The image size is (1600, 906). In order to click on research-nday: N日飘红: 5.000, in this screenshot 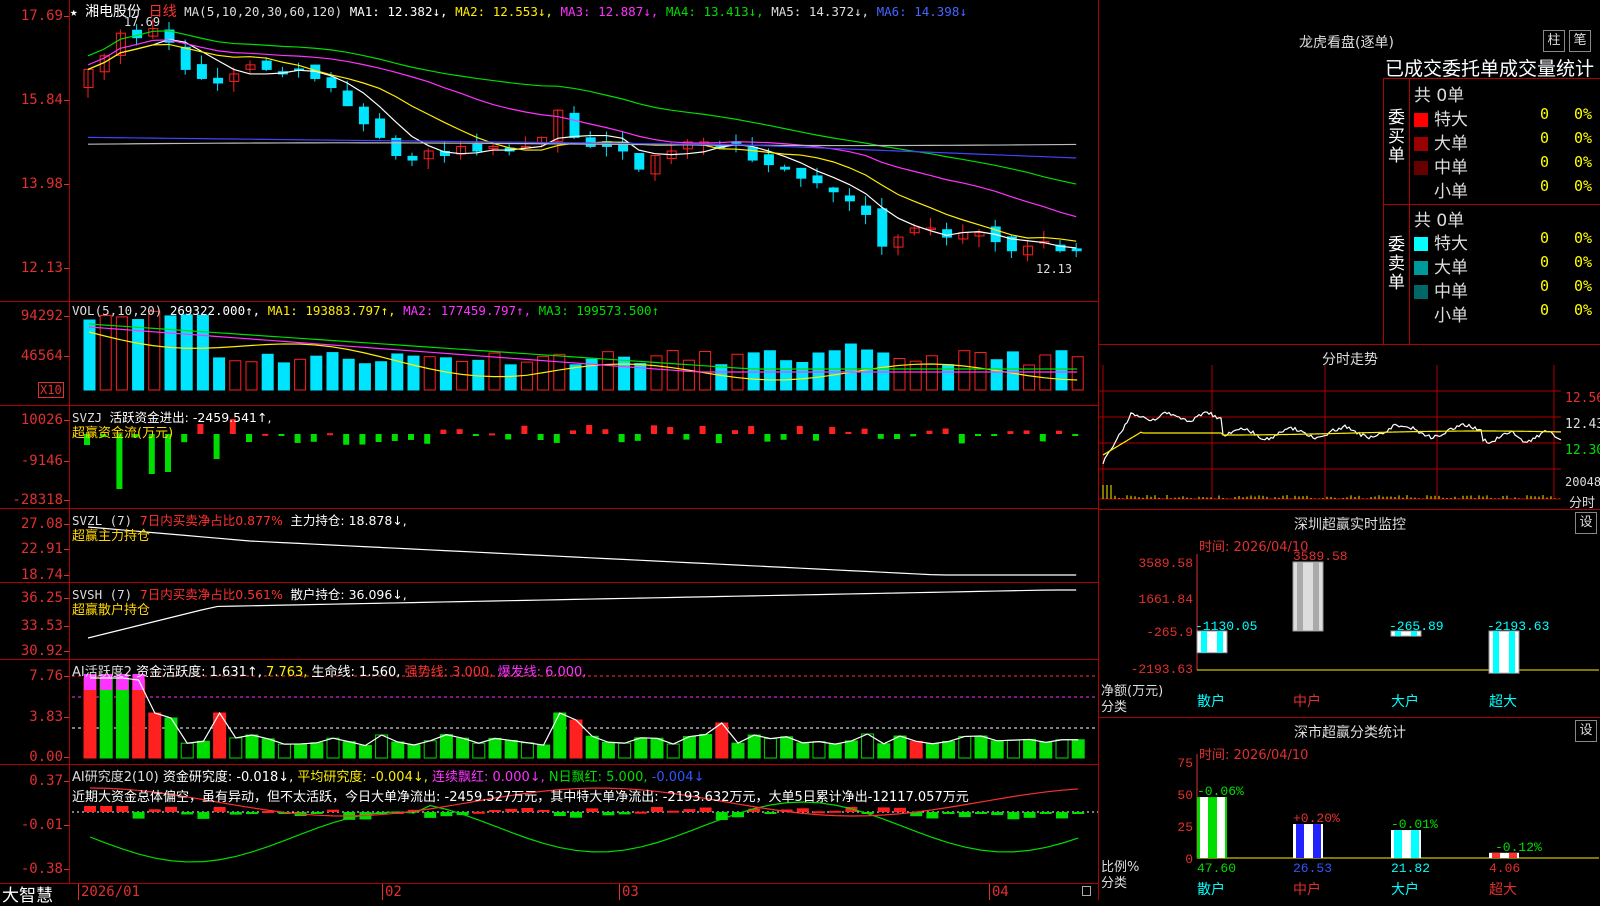, I will do `click(598, 777)`.